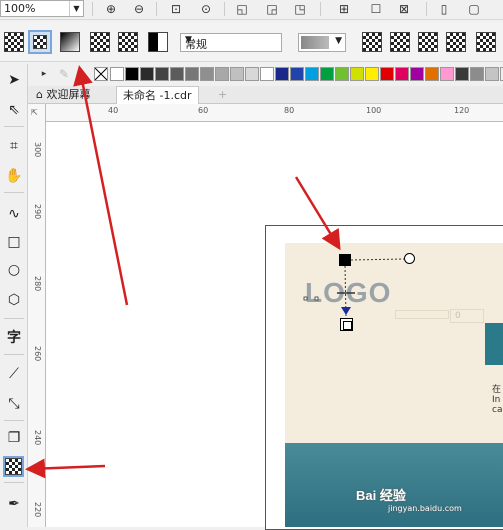 This screenshot has width=503, height=530. Describe the element at coordinates (428, 42) in the screenshot. I see `all-selector-button` at that location.